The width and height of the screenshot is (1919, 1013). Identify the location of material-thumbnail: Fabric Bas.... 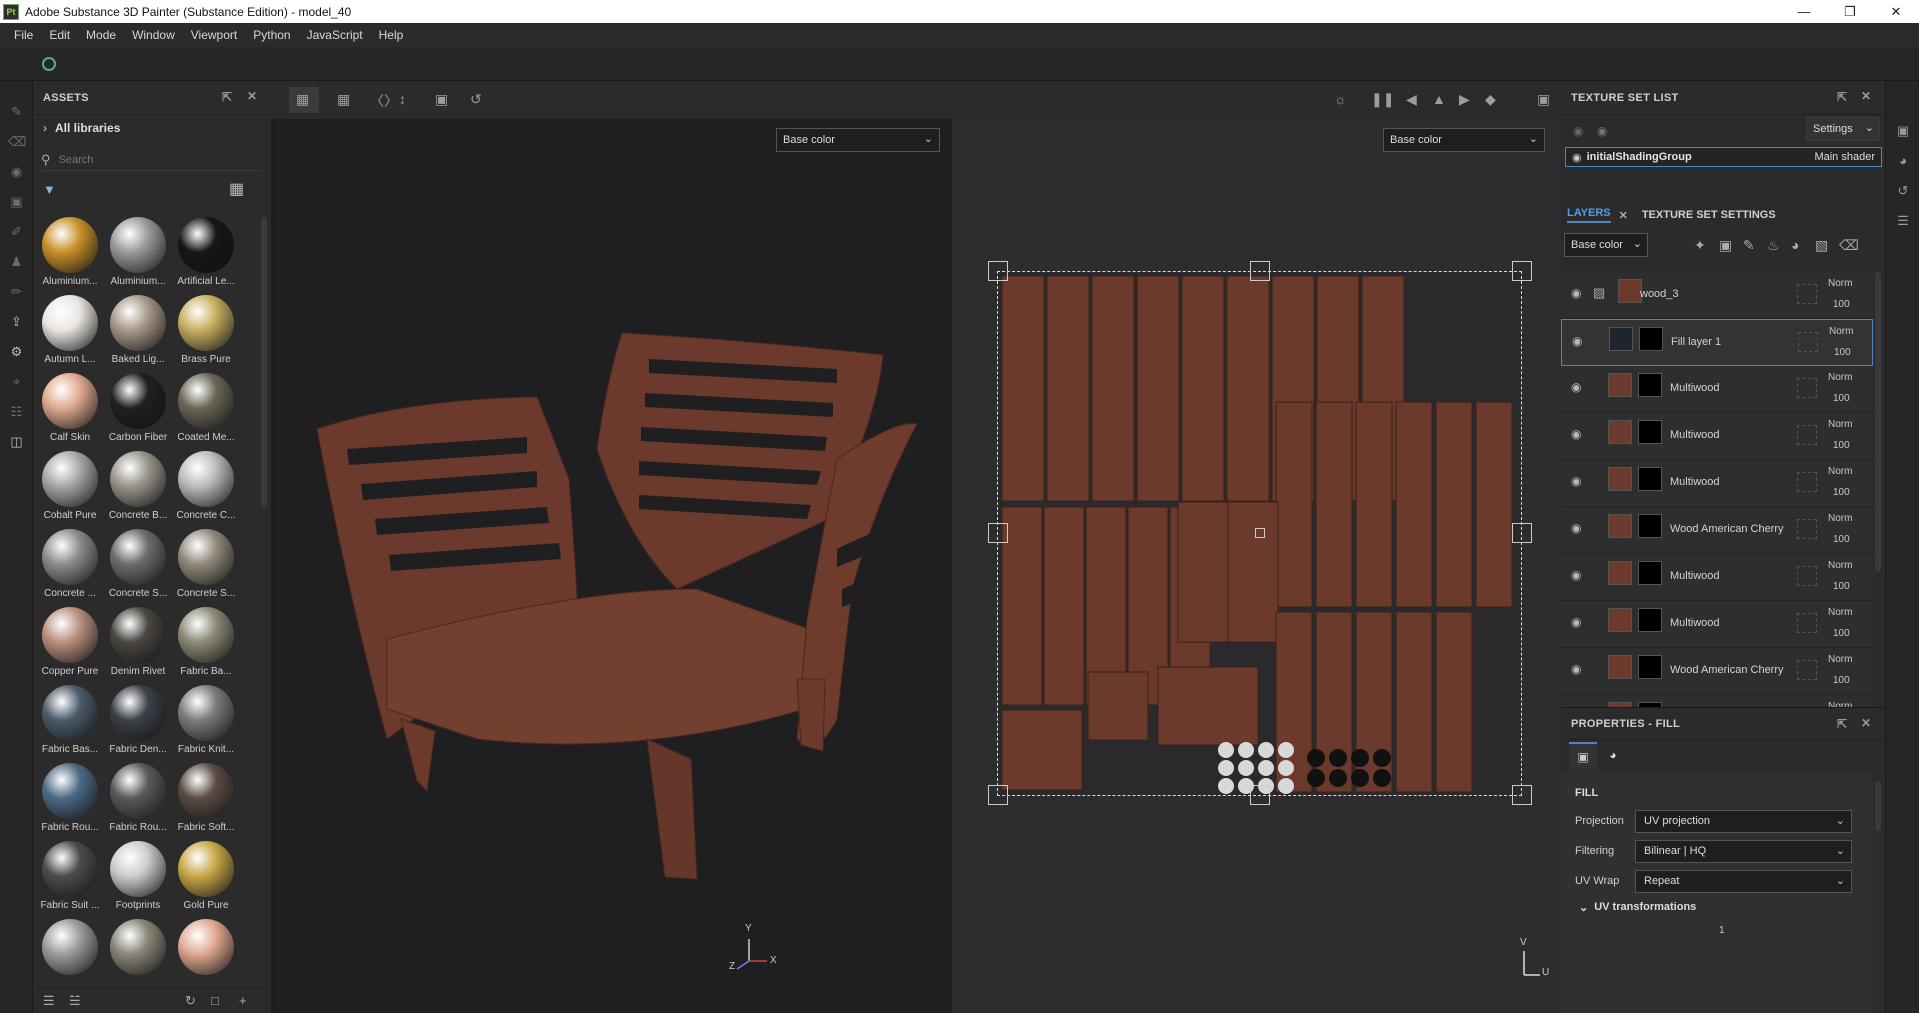
(70, 723).